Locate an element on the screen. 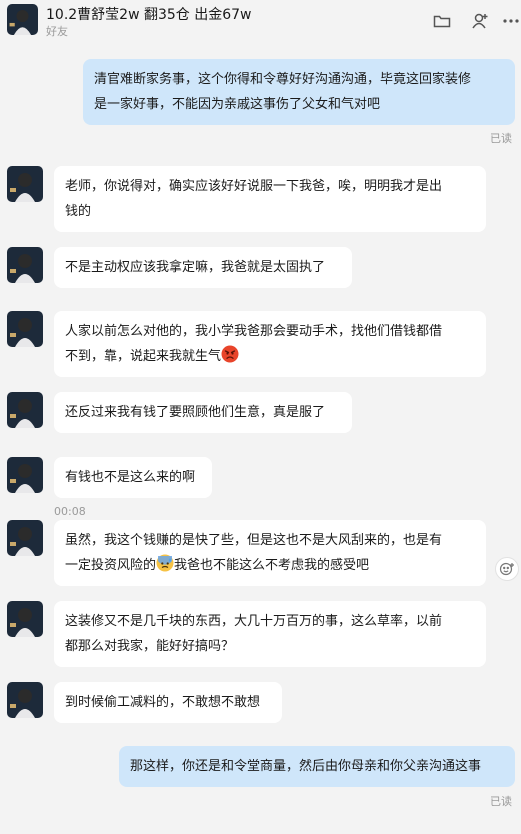  contact-name: 10.2曹舒莹2w 翻35仓 出金67w is located at coordinates (149, 14).